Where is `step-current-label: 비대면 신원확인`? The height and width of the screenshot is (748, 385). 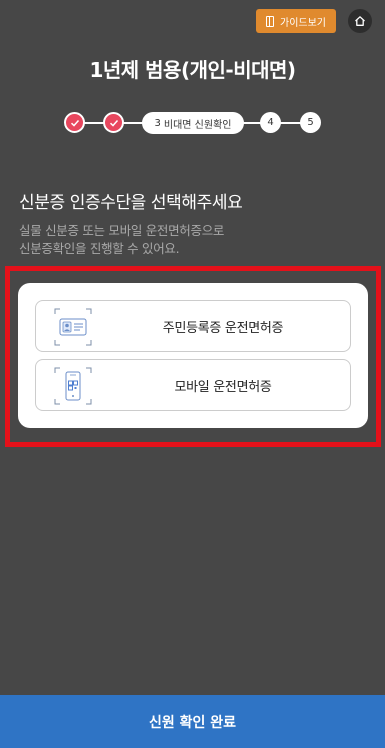 step-current-label: 비대면 신원확인 is located at coordinates (197, 125).